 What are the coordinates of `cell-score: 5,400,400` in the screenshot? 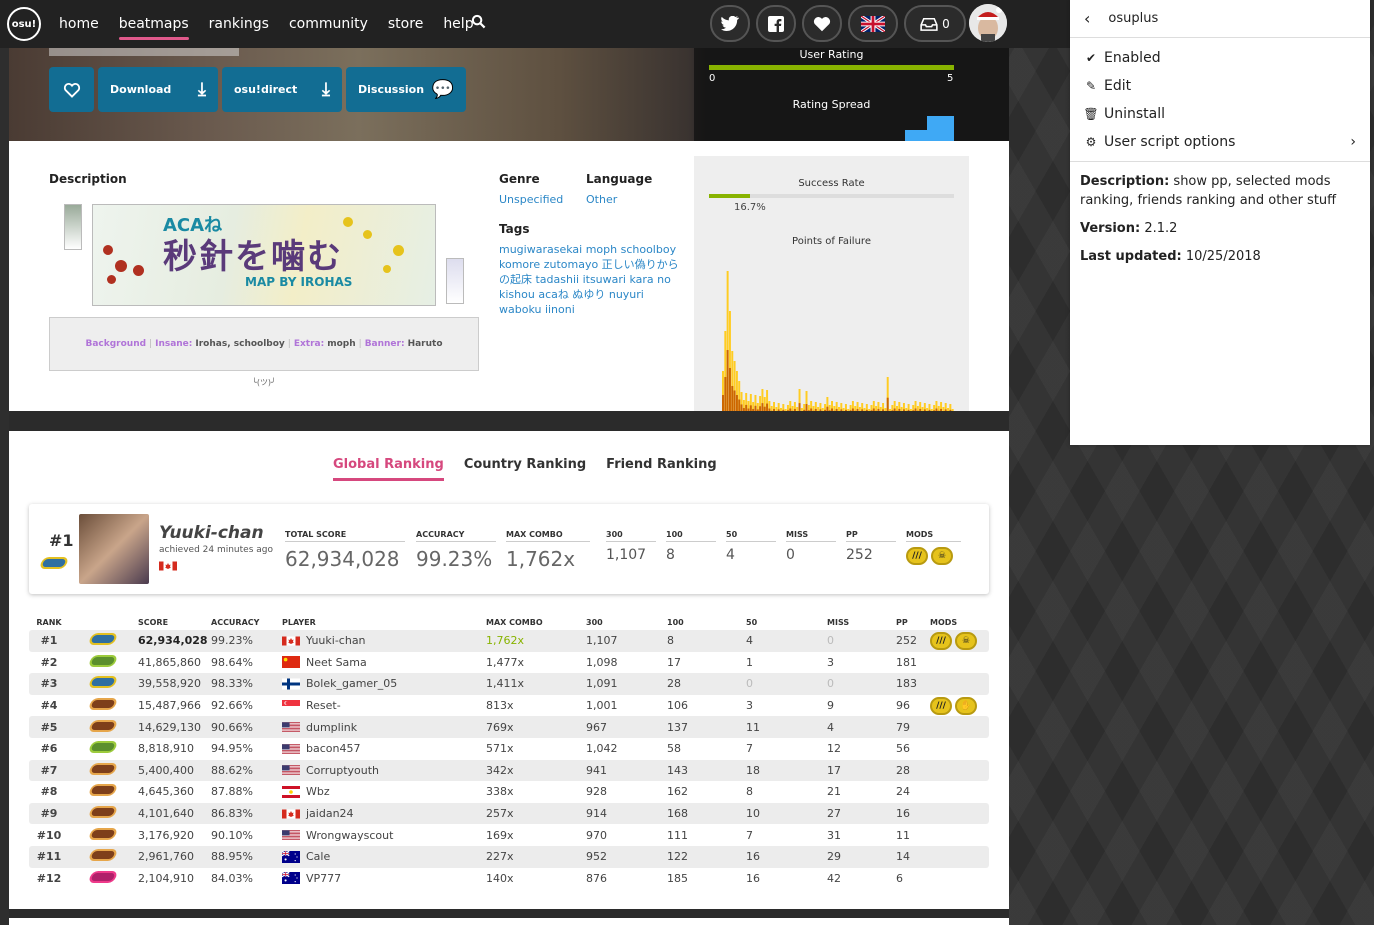 It's located at (166, 770).